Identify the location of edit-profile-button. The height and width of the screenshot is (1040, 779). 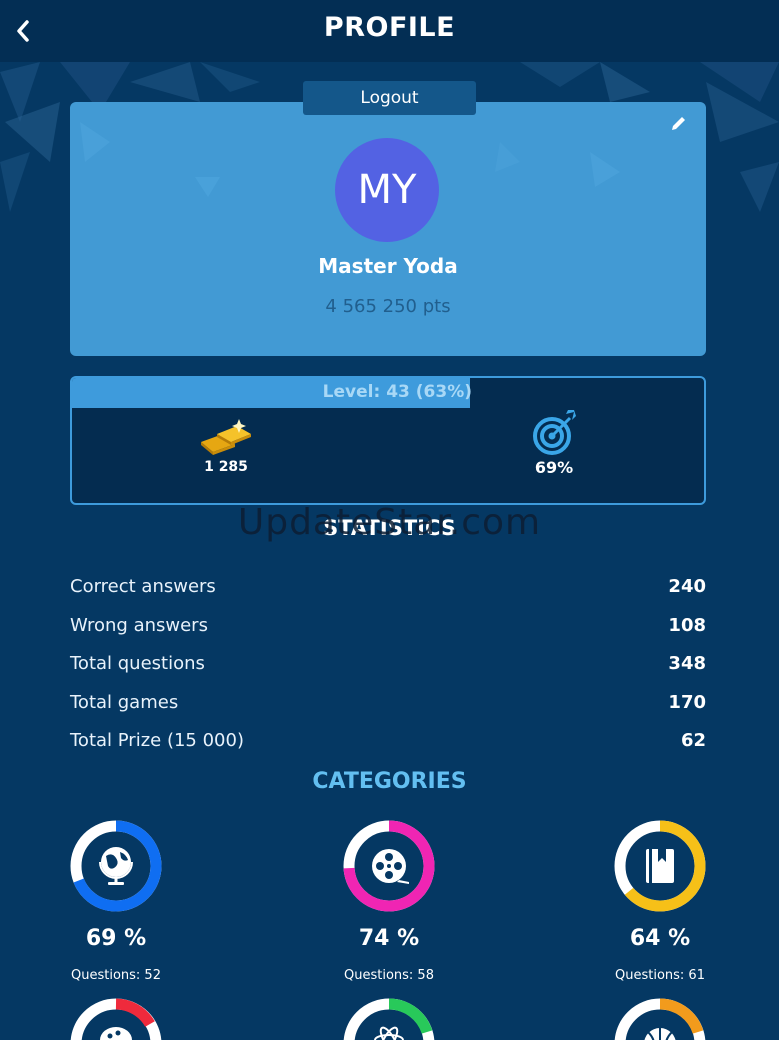
(679, 123).